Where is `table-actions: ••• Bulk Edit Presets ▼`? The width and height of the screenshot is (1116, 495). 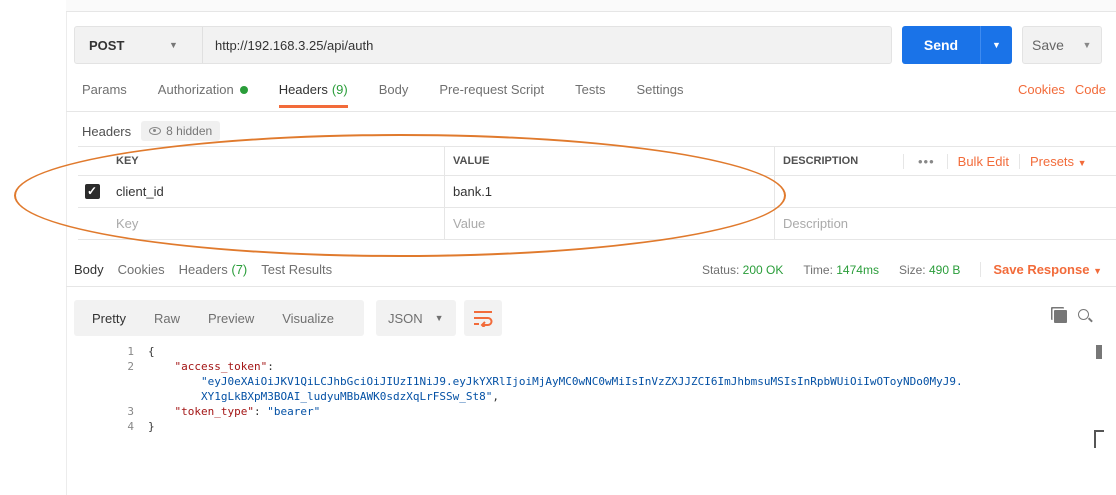 table-actions: ••• Bulk Edit Presets ▼ is located at coordinates (1009, 161).